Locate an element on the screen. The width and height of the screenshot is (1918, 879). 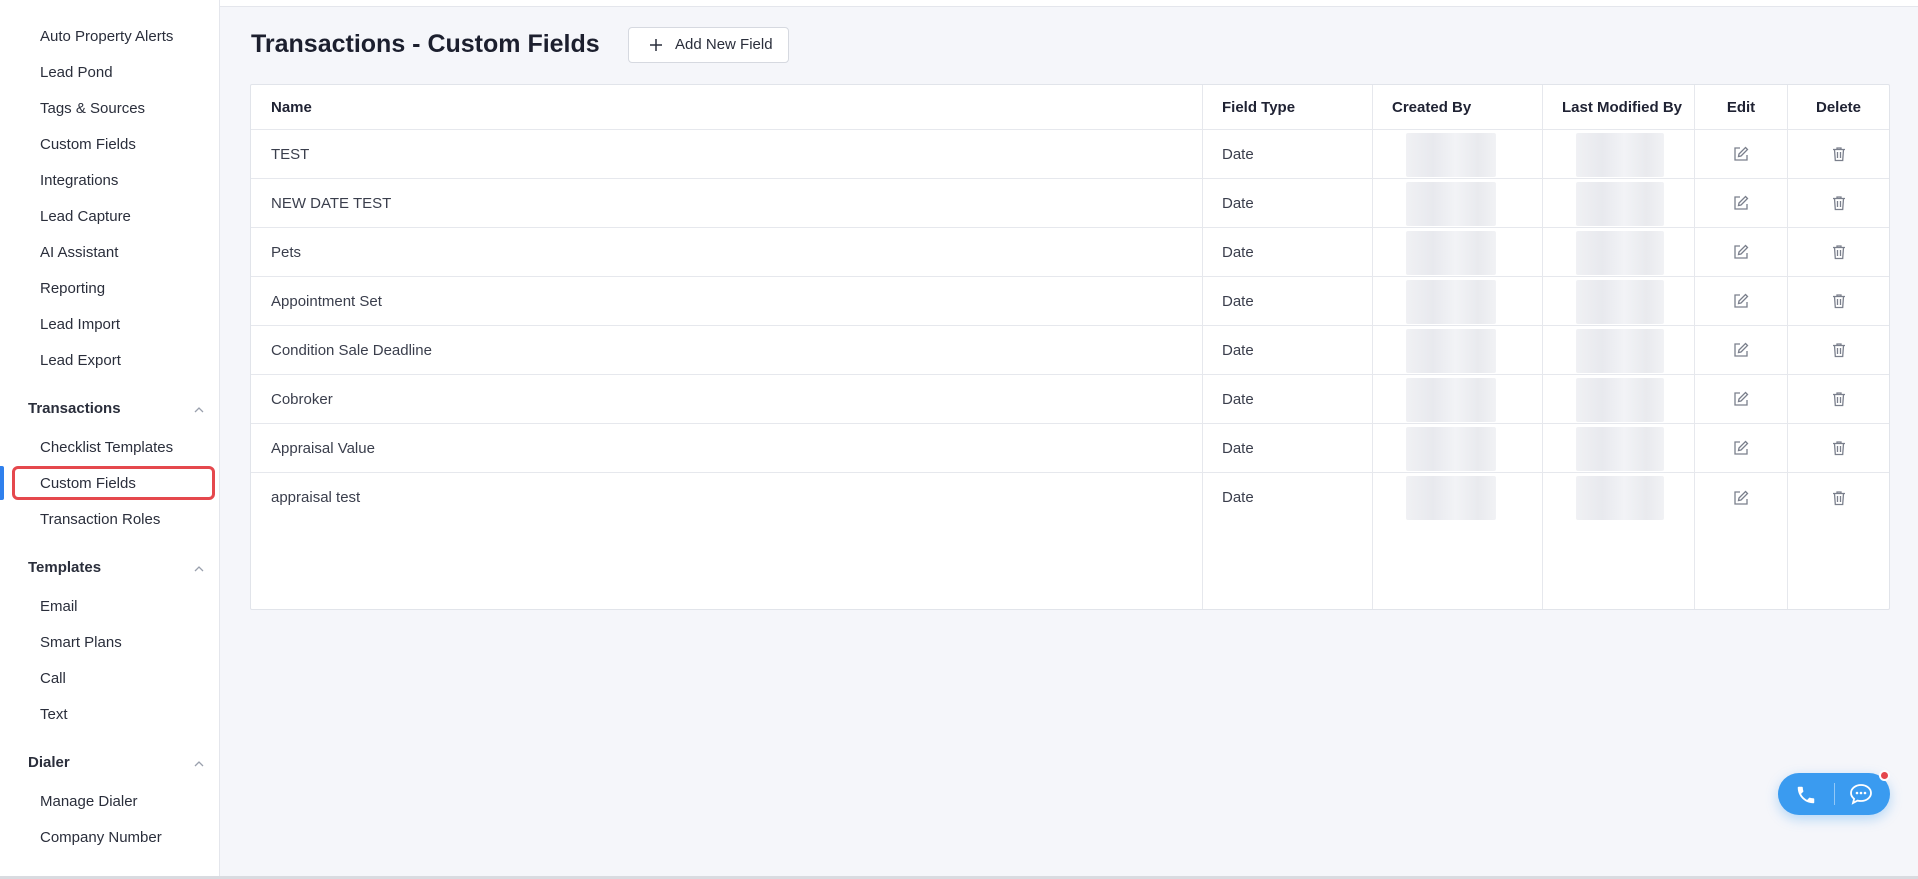
sidebar-item-lead-import: Lead Import is located at coordinates (80, 325).